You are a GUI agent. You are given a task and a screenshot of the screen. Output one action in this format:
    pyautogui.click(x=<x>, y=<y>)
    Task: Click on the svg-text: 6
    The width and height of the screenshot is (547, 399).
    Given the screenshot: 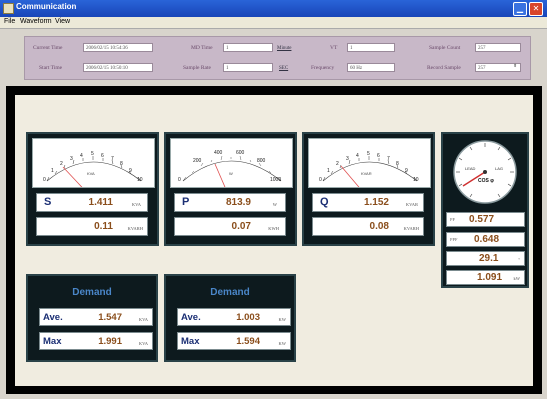 What is the action you would take?
    pyautogui.click(x=378, y=156)
    